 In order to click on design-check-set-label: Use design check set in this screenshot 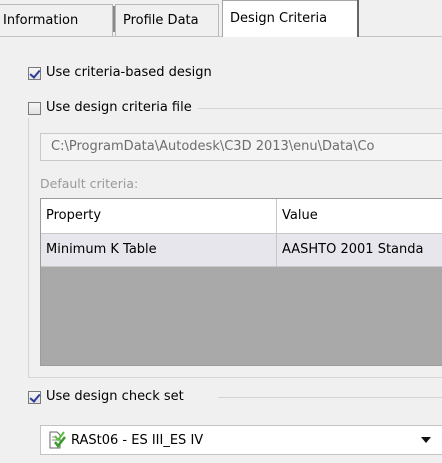, I will do `click(115, 396)`.